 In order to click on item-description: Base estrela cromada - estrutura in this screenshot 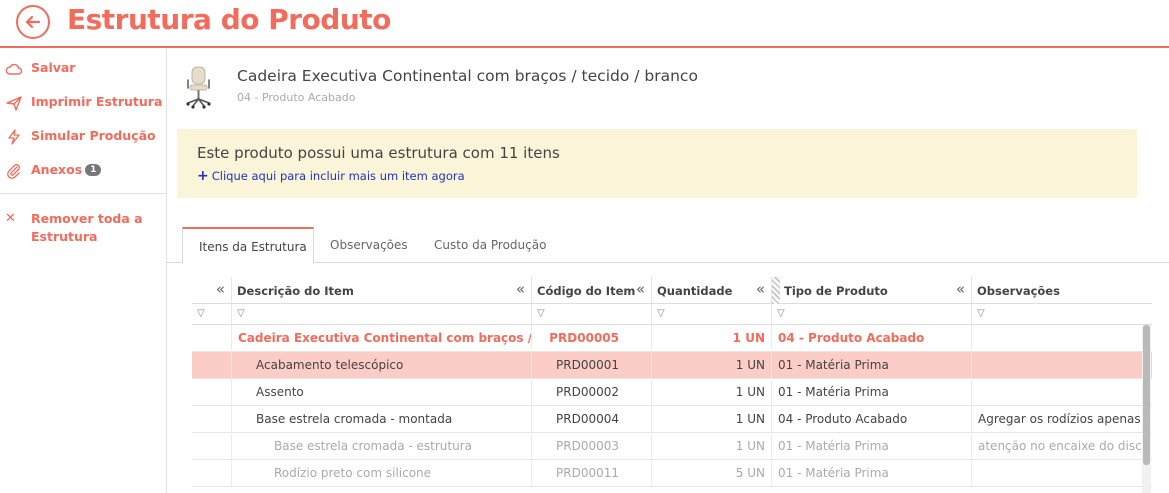, I will do `click(382, 446)`.